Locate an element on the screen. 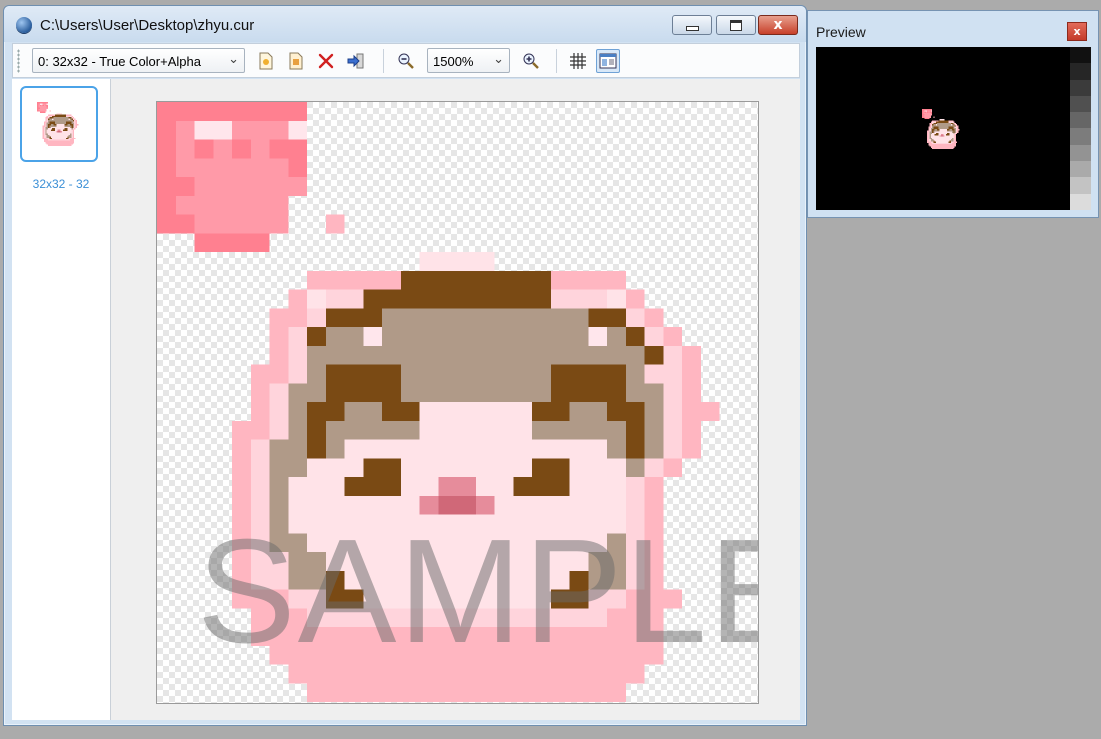  toolbar-grip is located at coordinates (18, 61).